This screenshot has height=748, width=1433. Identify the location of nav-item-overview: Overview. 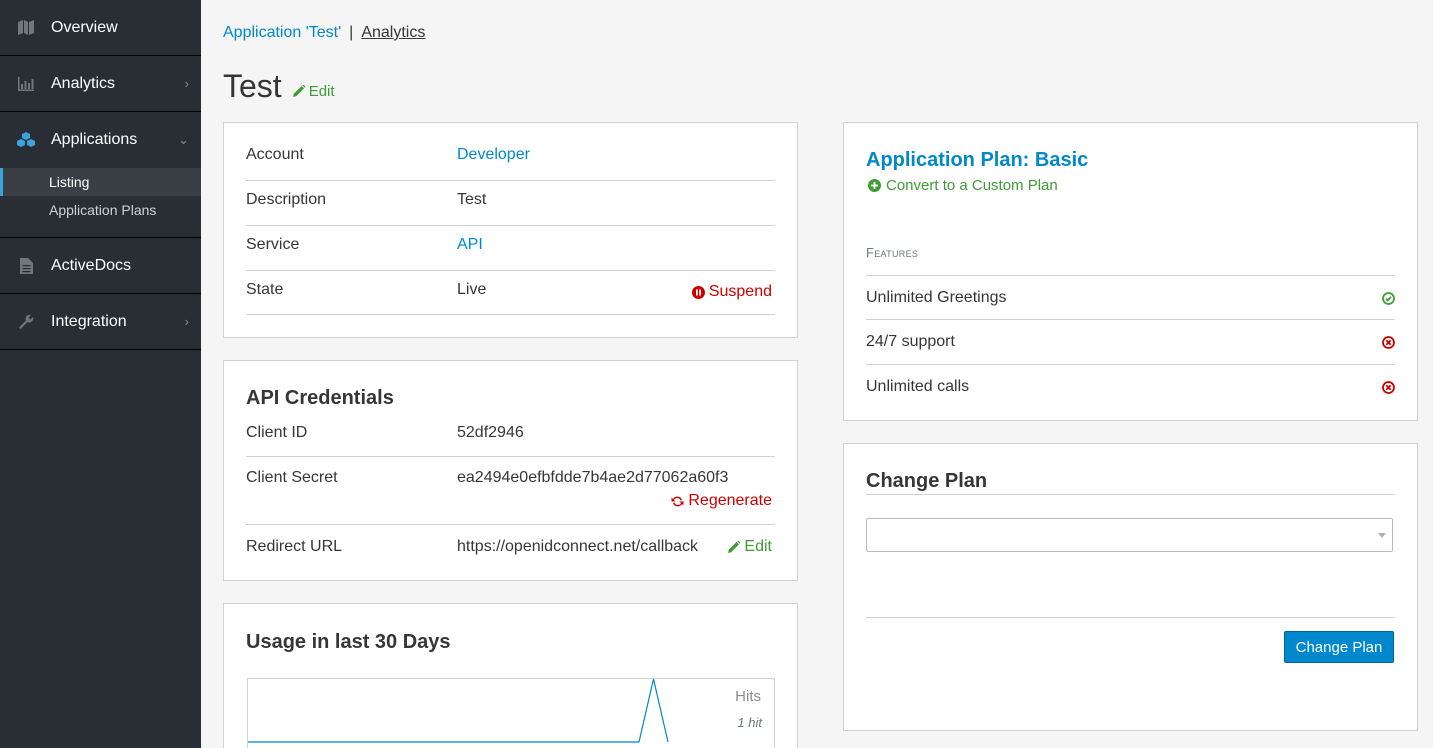
(100, 28).